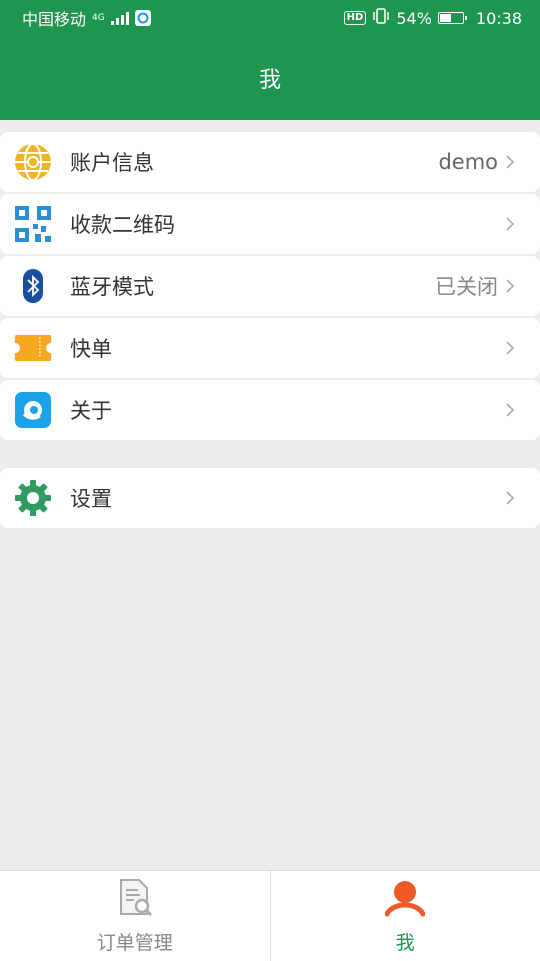 This screenshot has height=961, width=540. What do you see at coordinates (270, 348) in the screenshot?
I see `menu-item-quick-order: 快单` at bounding box center [270, 348].